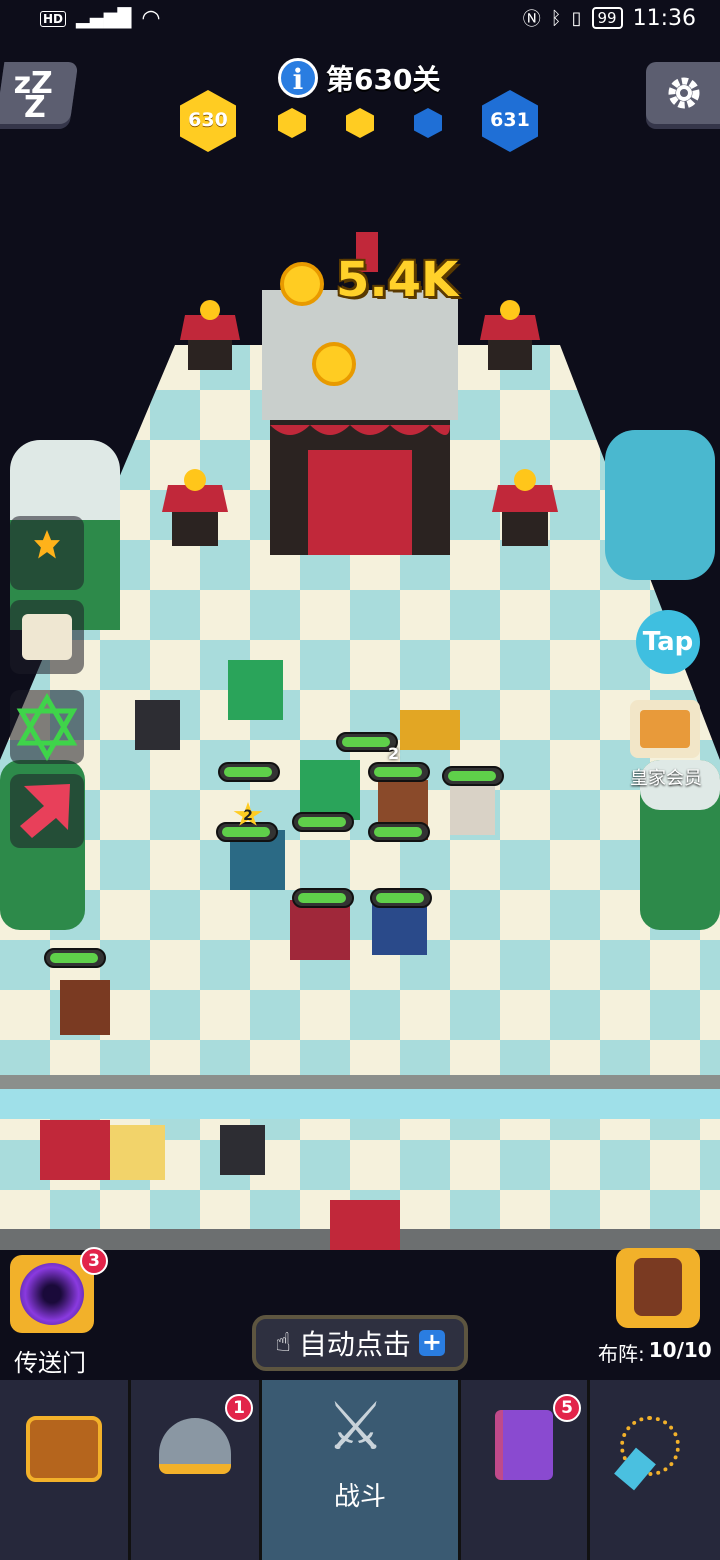 The image size is (720, 1560). Describe the element at coordinates (53, 18) in the screenshot. I see `hd-icon: HD` at that location.